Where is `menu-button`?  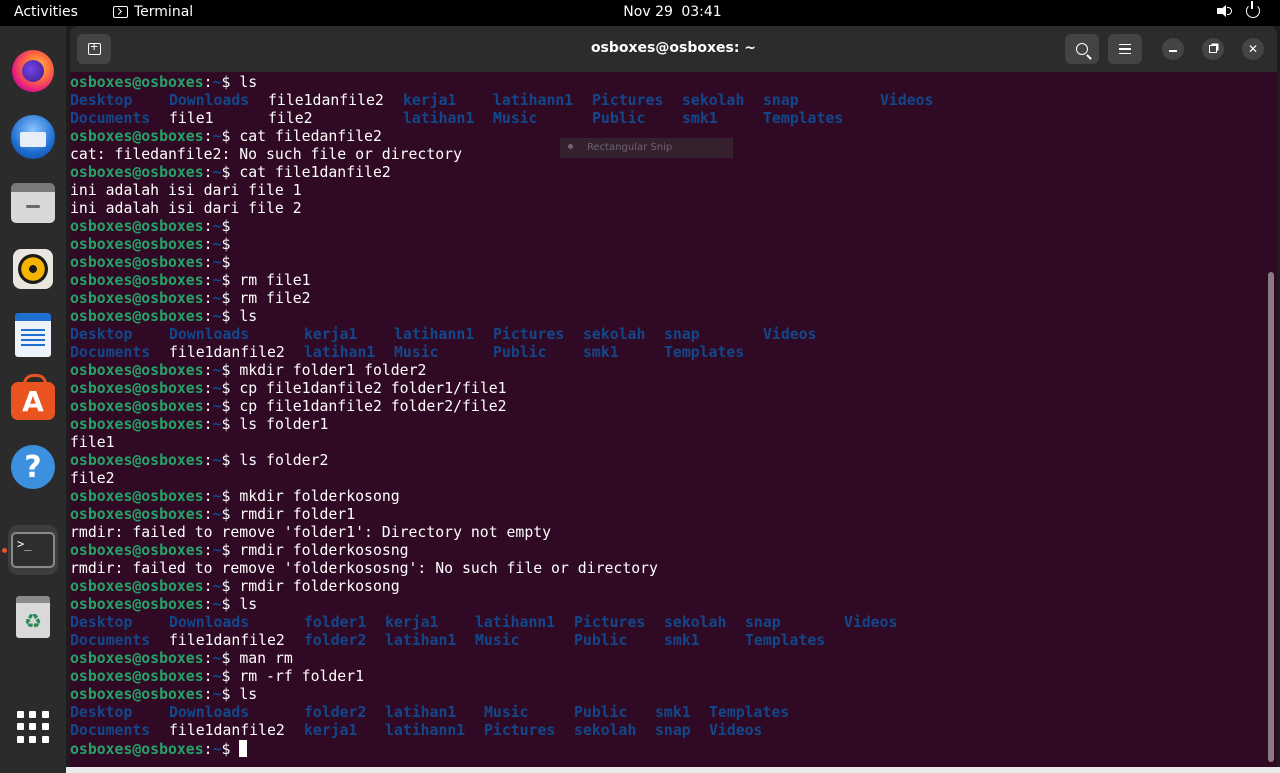
menu-button is located at coordinates (1125, 49).